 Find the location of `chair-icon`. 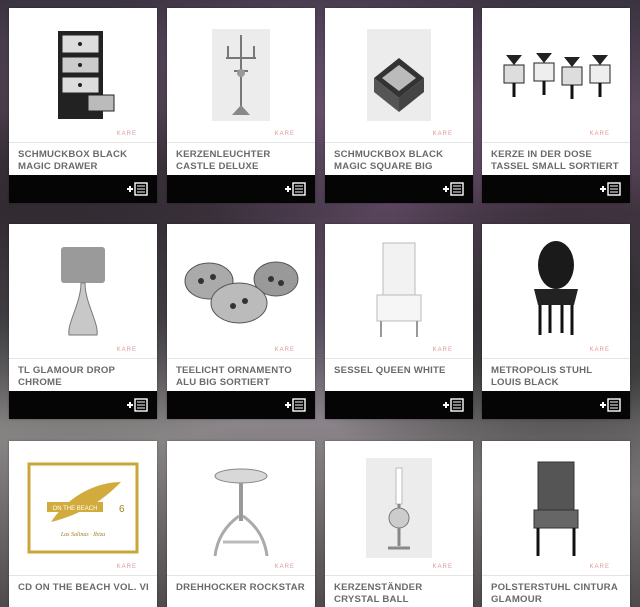

chair-icon is located at coordinates (556, 287).